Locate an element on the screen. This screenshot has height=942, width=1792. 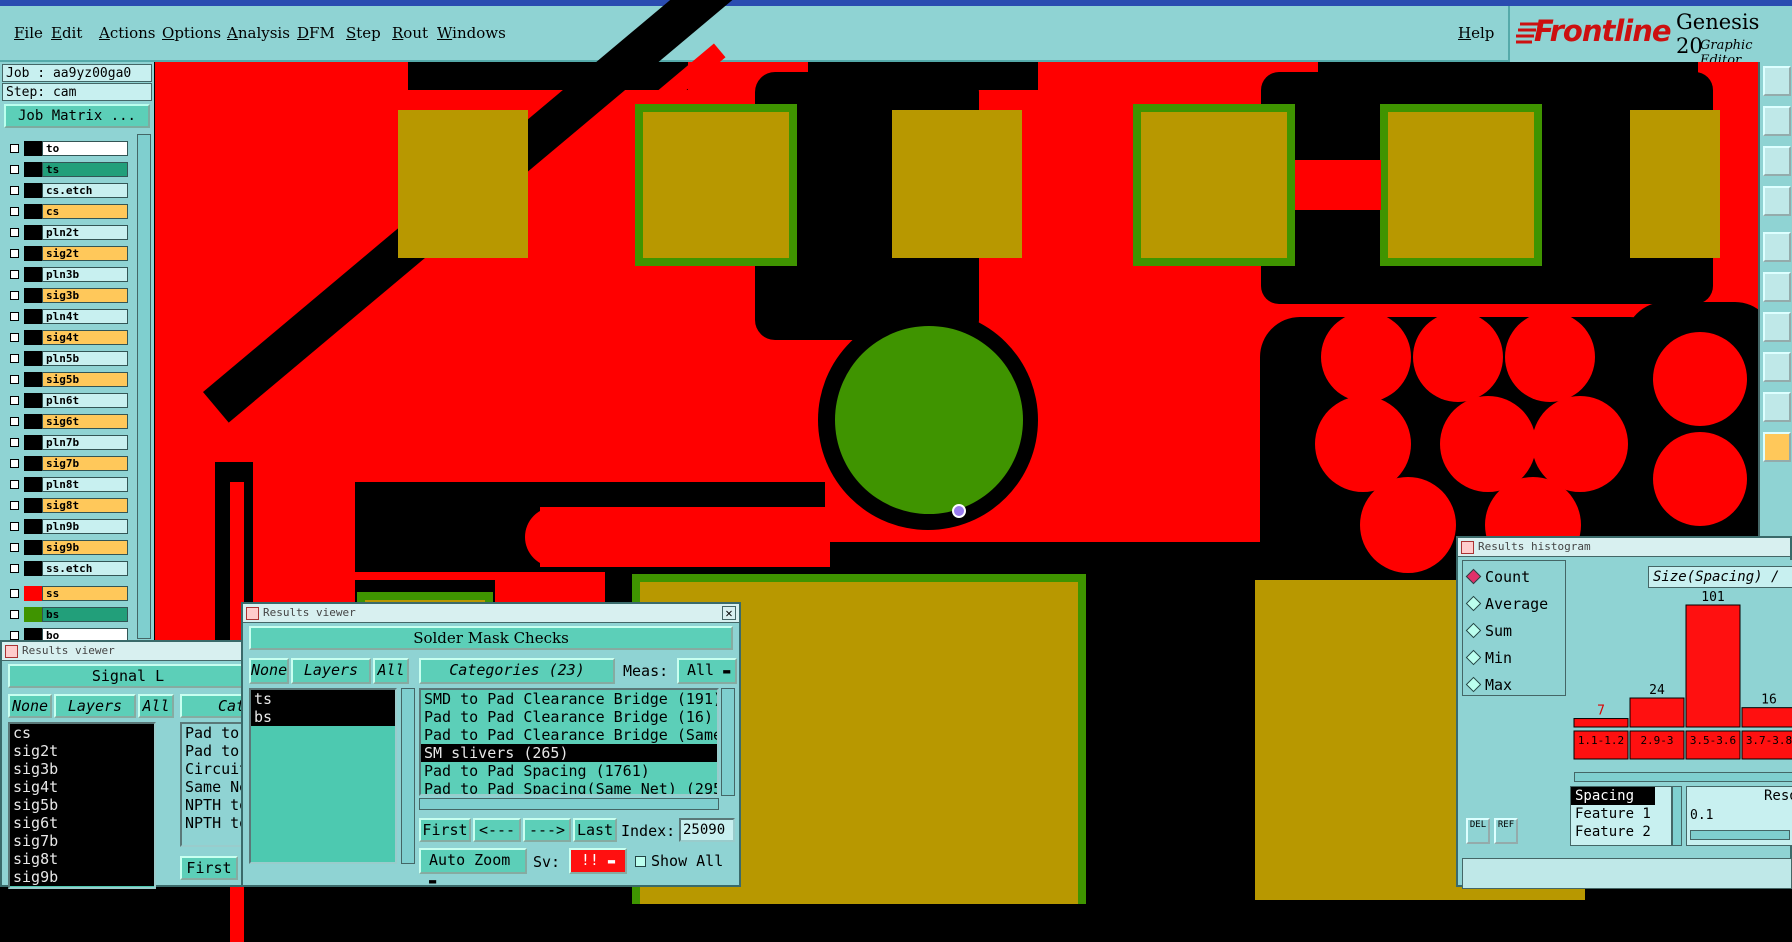
sort-list: Spacing Feature 1 Feature 2 is located at coordinates (1621, 816).